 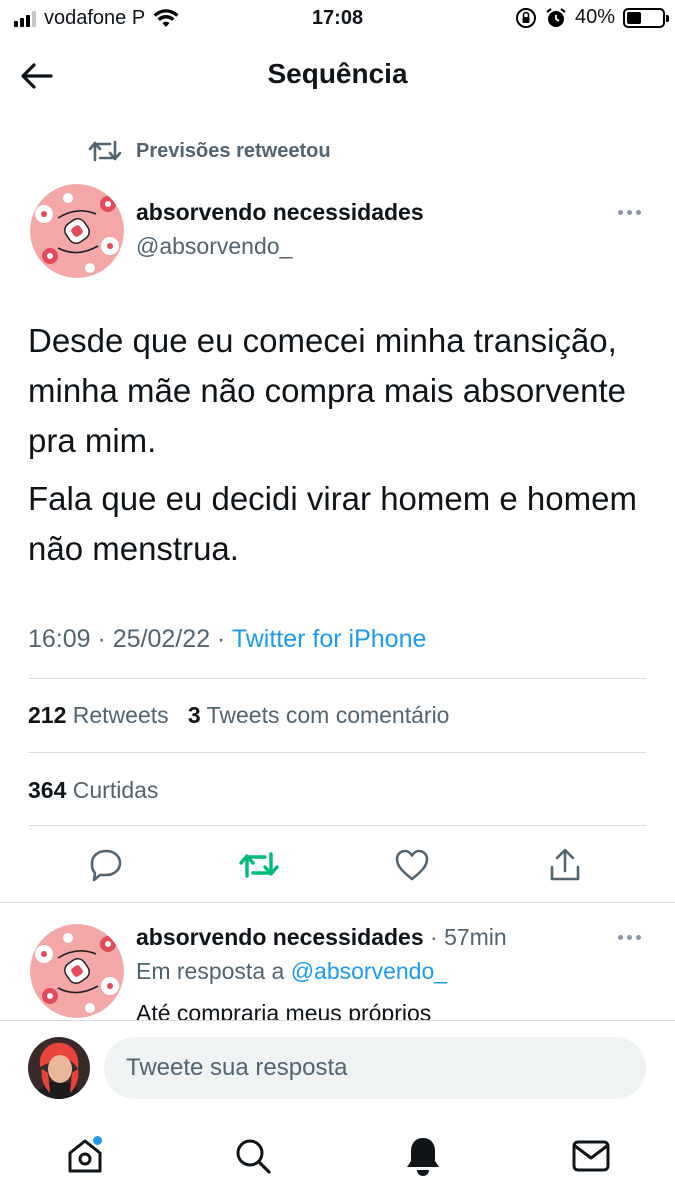 What do you see at coordinates (194, 715) in the screenshot?
I see `quotes-count: 3` at bounding box center [194, 715].